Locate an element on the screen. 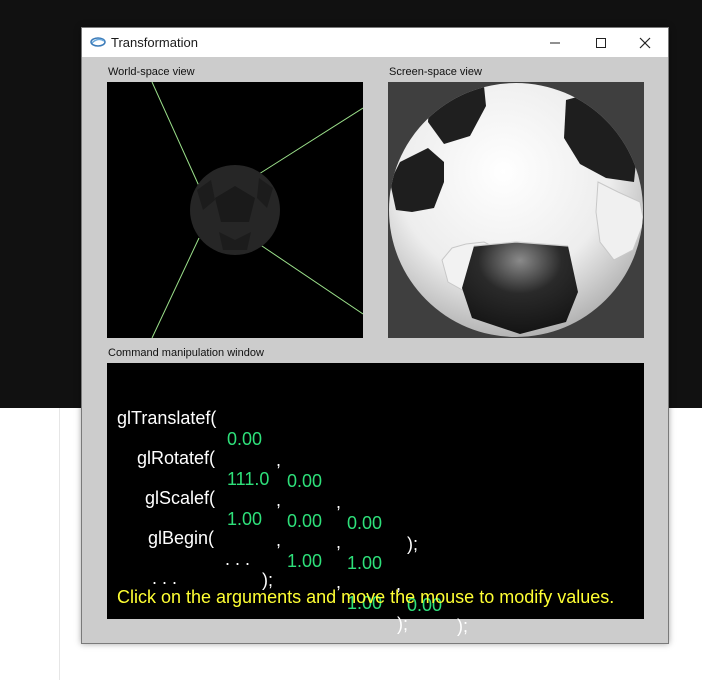 Image resolution: width=702 pixels, height=680 pixels. desktop-divider is located at coordinates (59, 544).